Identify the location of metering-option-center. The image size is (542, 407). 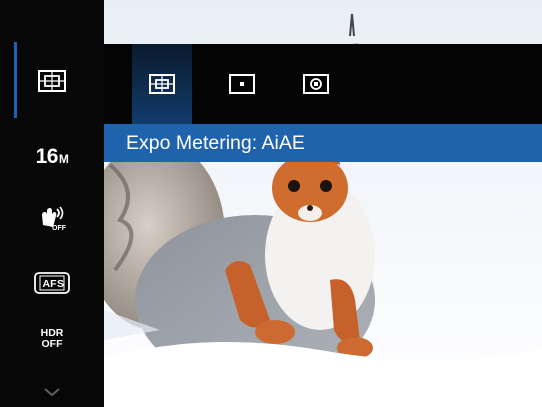
(316, 84).